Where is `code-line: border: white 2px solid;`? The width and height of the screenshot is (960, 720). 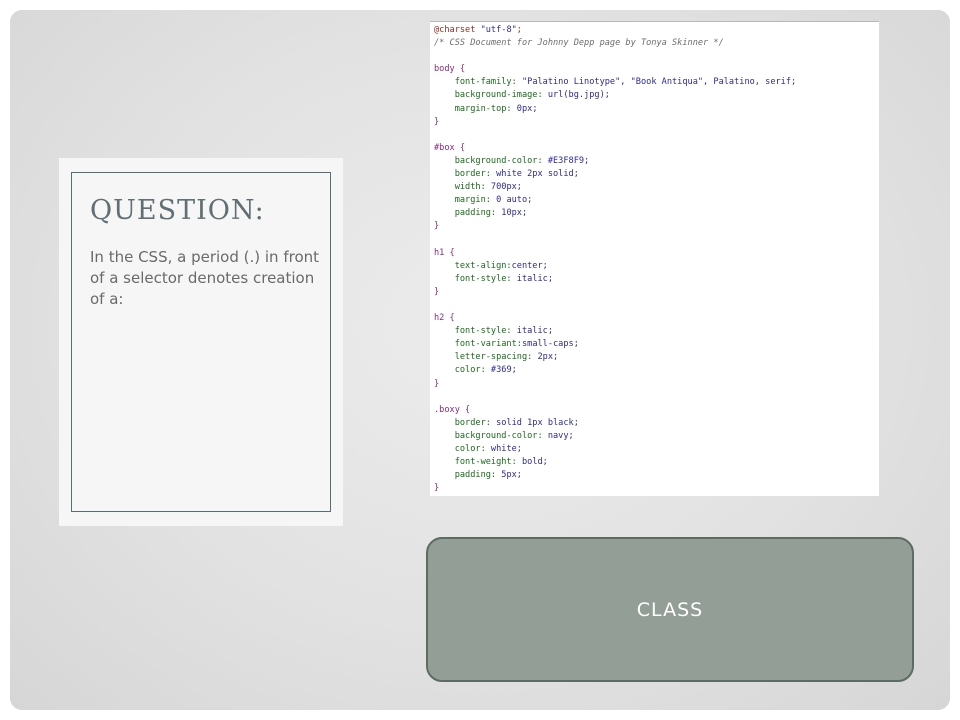
code-line: border: white 2px solid; is located at coordinates (615, 174).